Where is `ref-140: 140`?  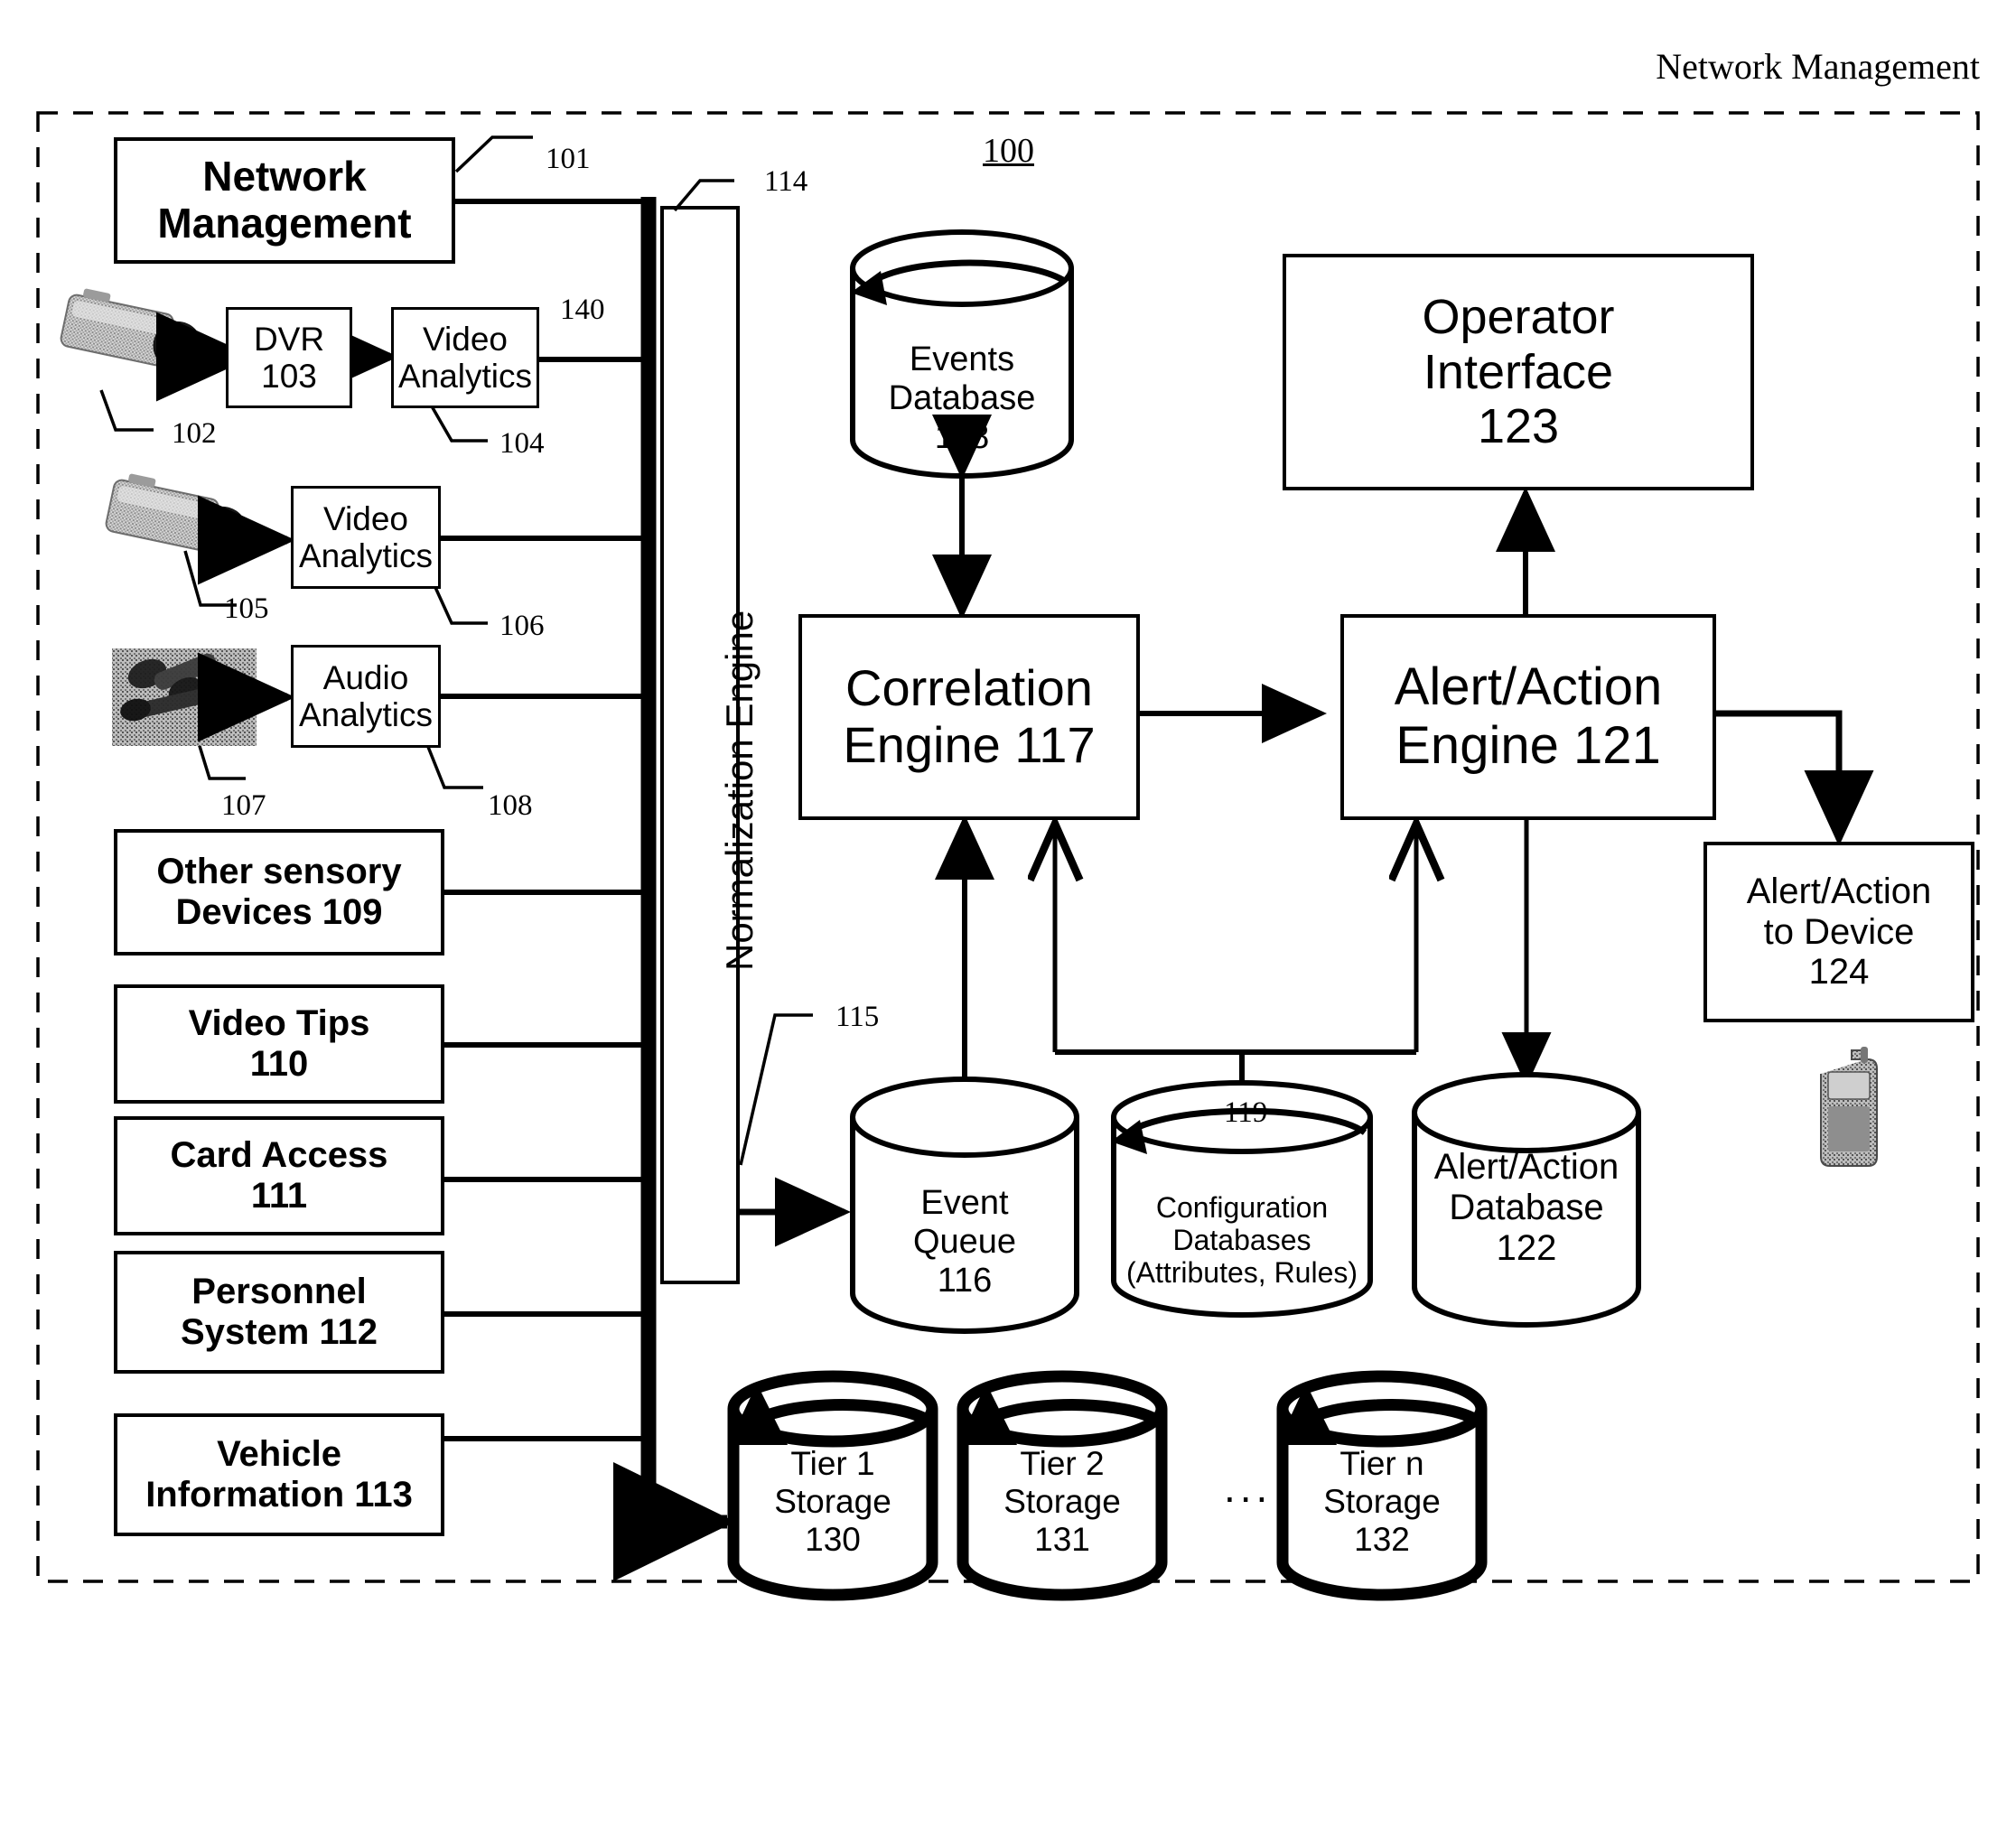 ref-140: 140 is located at coordinates (582, 310).